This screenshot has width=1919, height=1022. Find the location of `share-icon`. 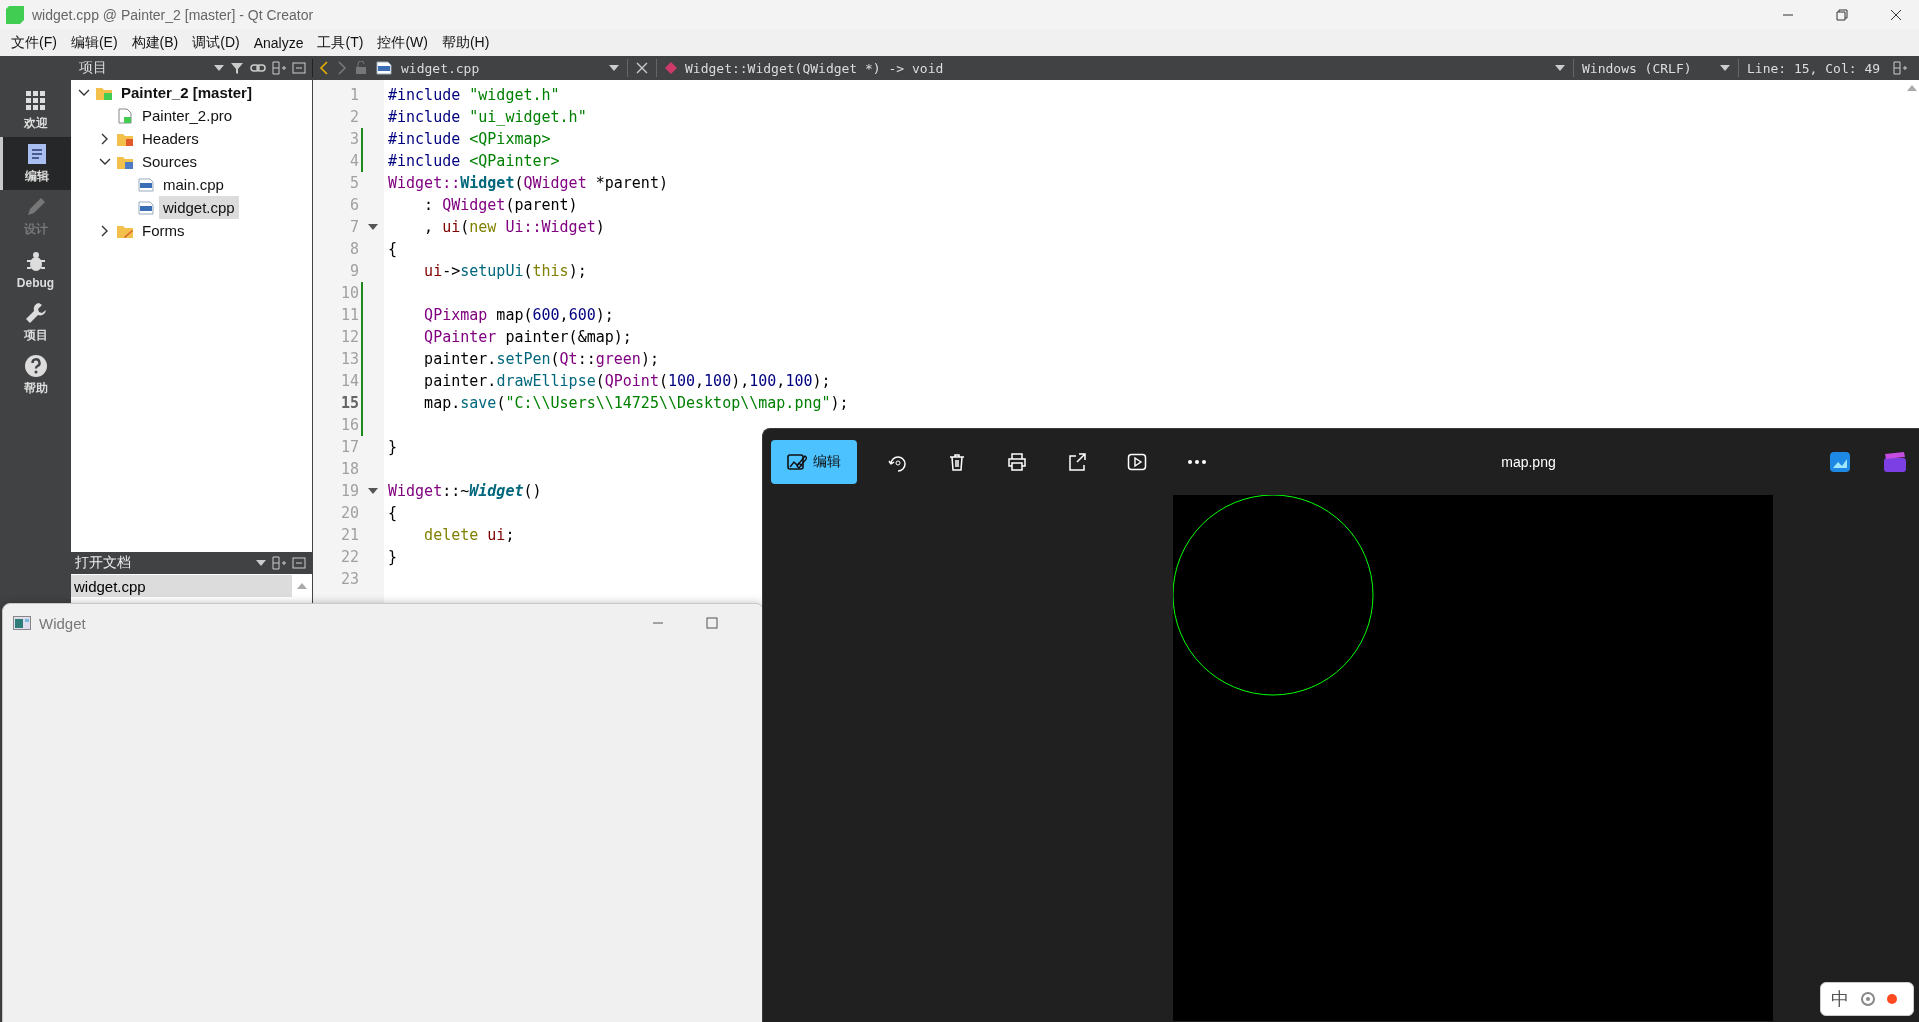

share-icon is located at coordinates (1077, 462).